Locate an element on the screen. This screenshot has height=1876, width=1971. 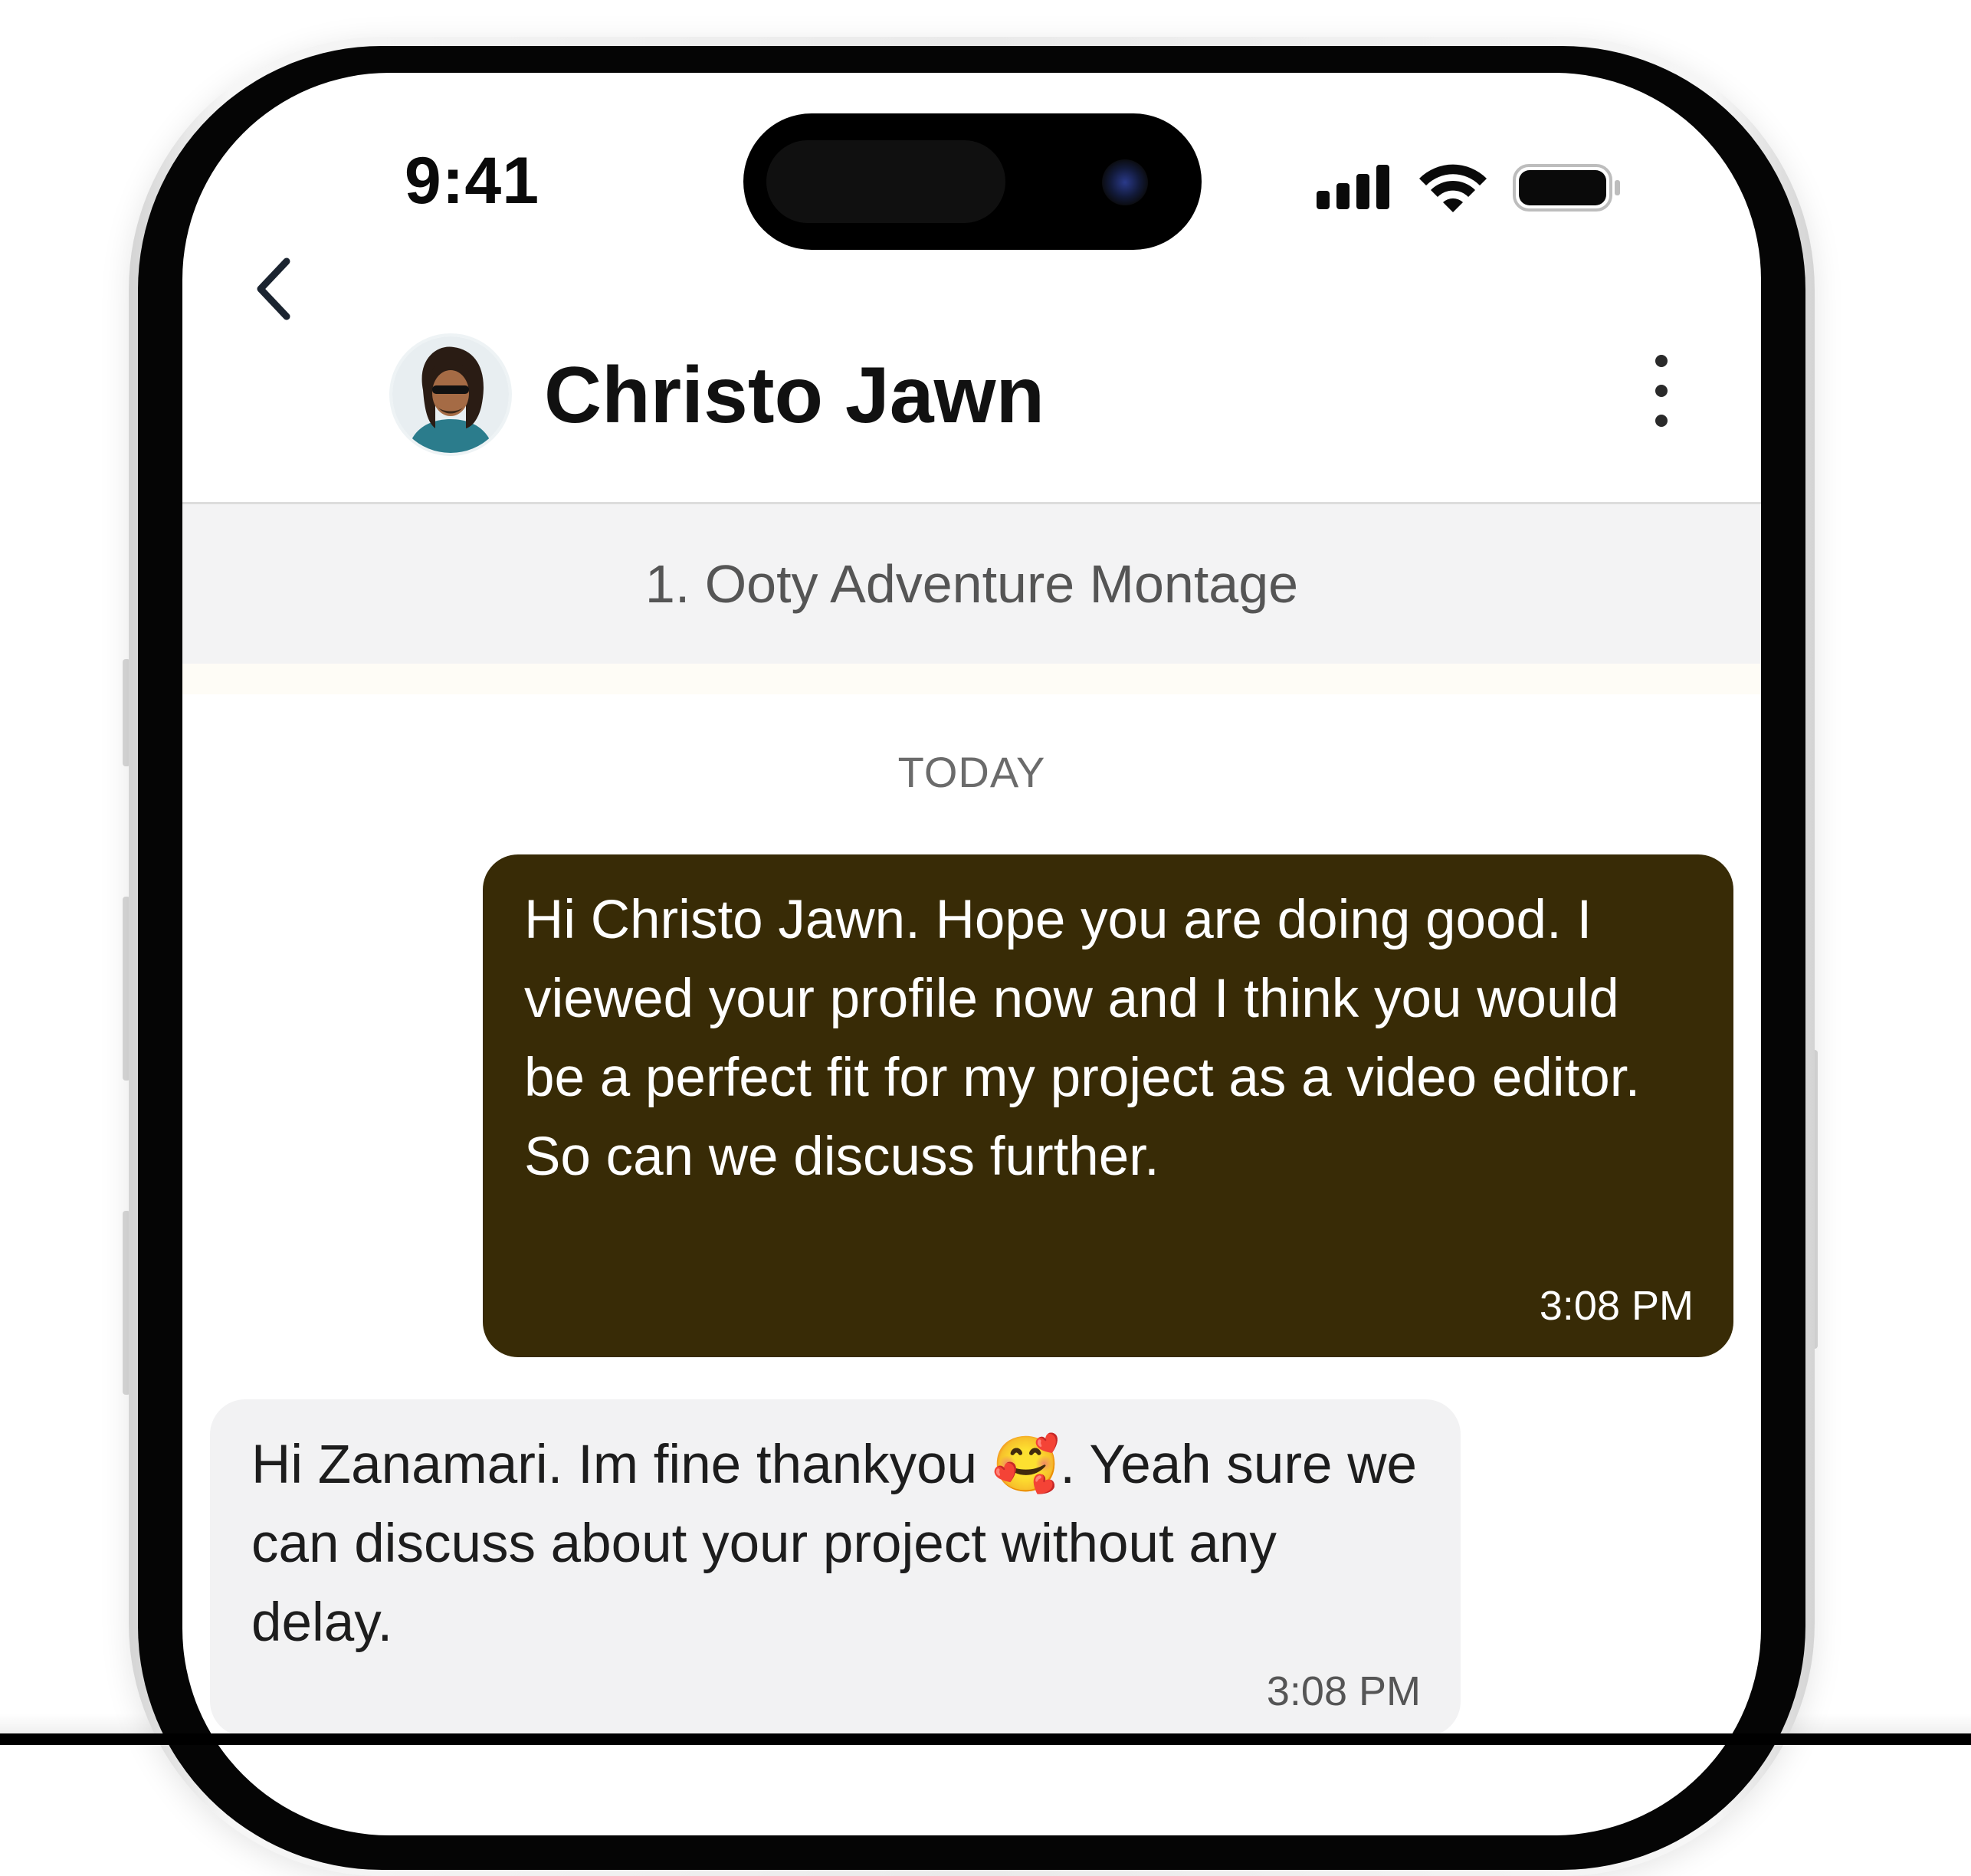
front-camera is located at coordinates (1125, 182).